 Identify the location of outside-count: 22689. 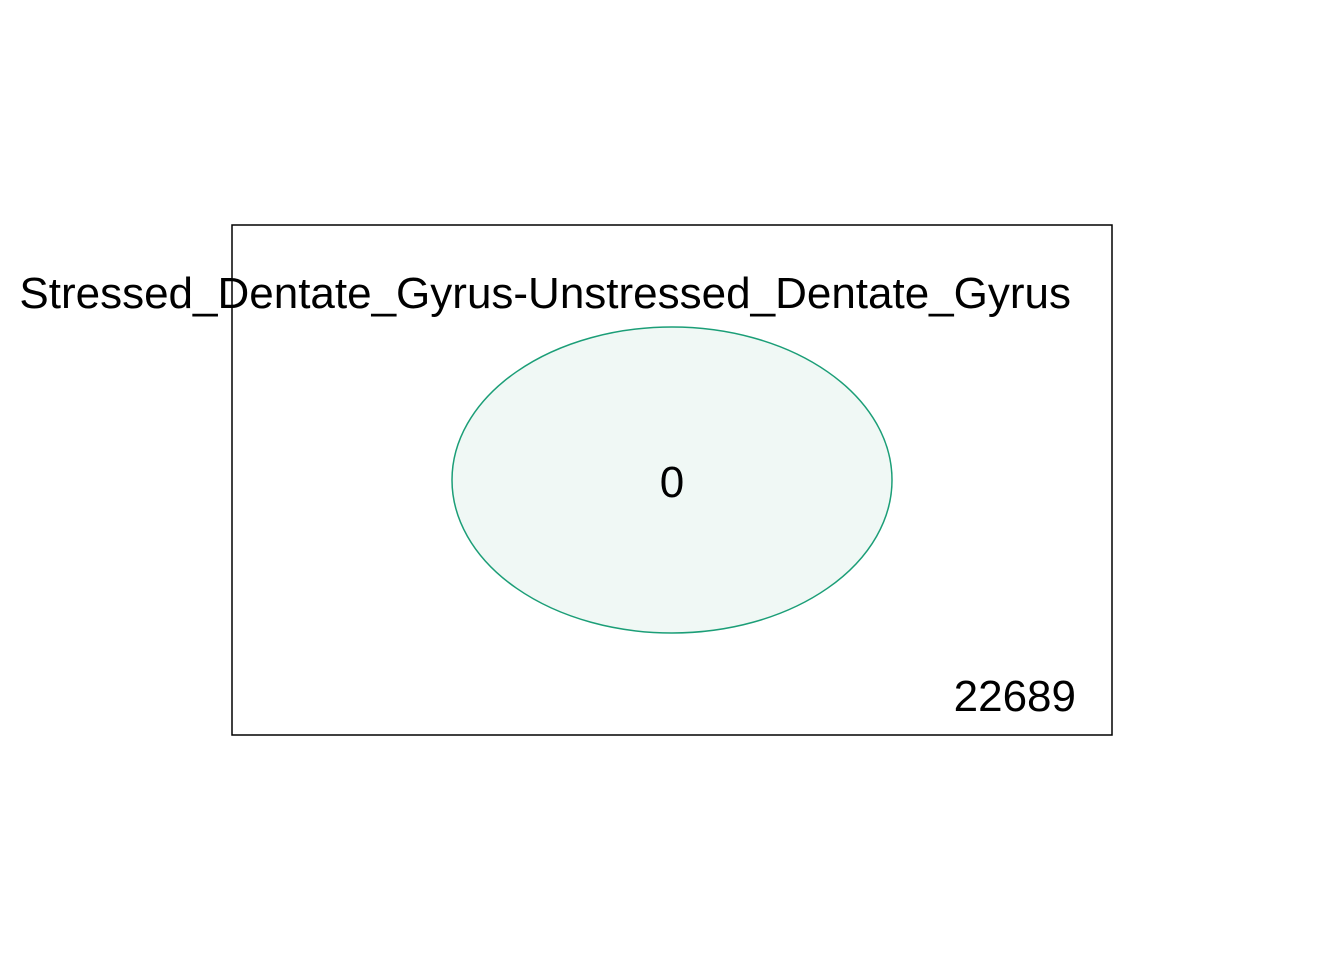
(1015, 696).